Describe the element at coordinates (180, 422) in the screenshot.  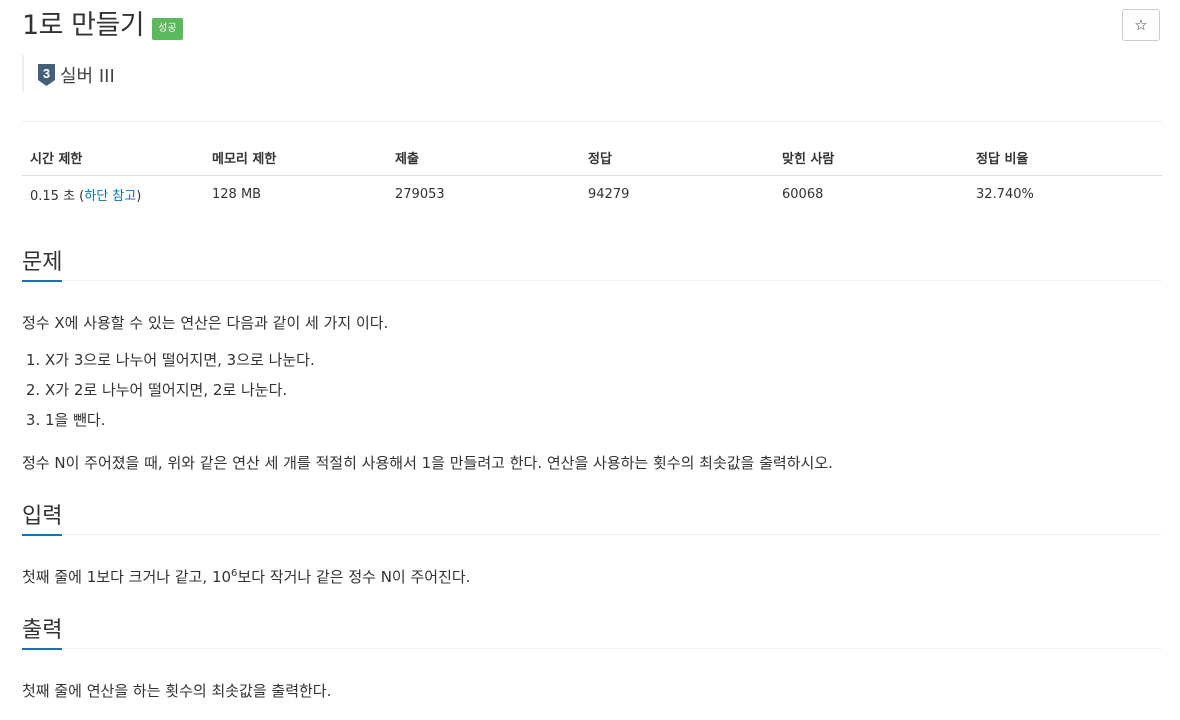
I see `list-item: 1을 뺀다.` at that location.